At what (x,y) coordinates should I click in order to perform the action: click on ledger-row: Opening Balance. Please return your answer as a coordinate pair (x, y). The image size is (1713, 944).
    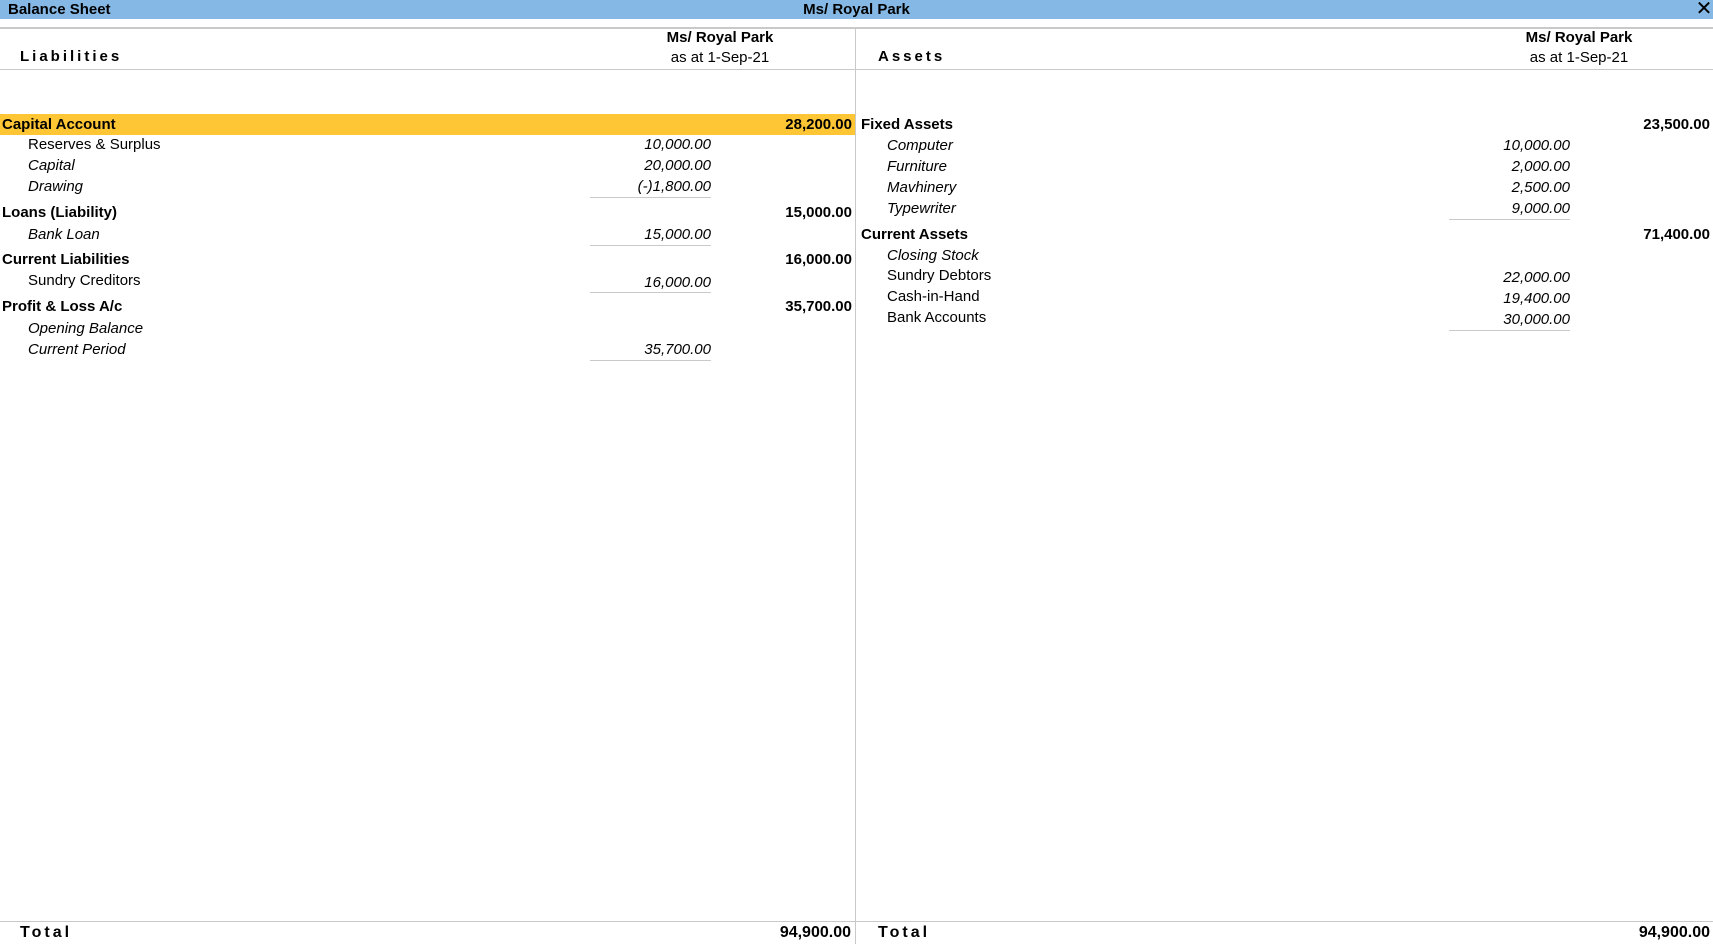
    Looking at the image, I should click on (427, 328).